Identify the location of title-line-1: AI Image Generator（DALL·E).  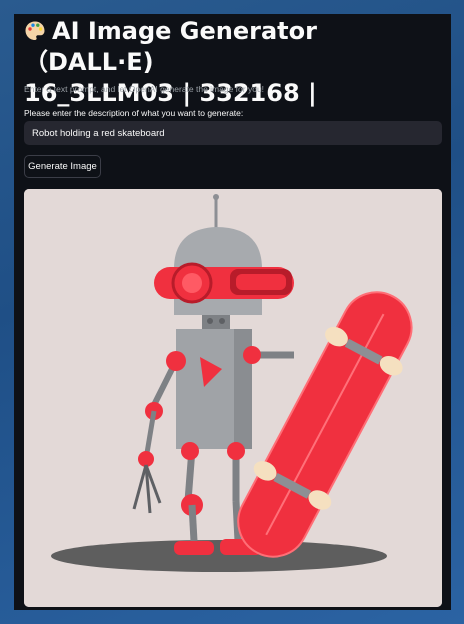
(170, 46).